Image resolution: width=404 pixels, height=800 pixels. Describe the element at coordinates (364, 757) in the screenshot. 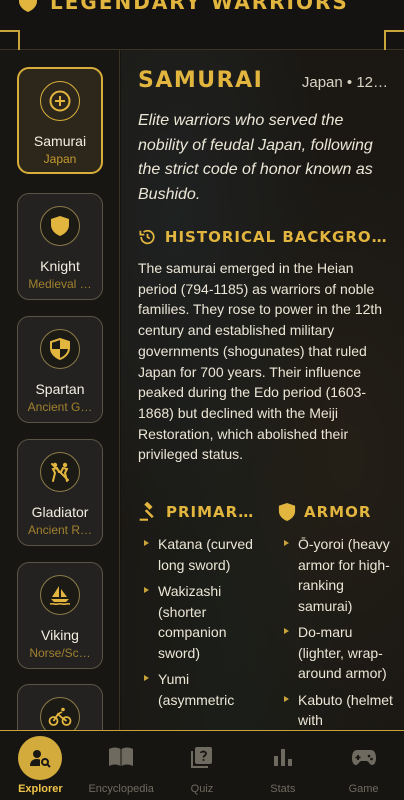

I see `gamepad-icon` at that location.